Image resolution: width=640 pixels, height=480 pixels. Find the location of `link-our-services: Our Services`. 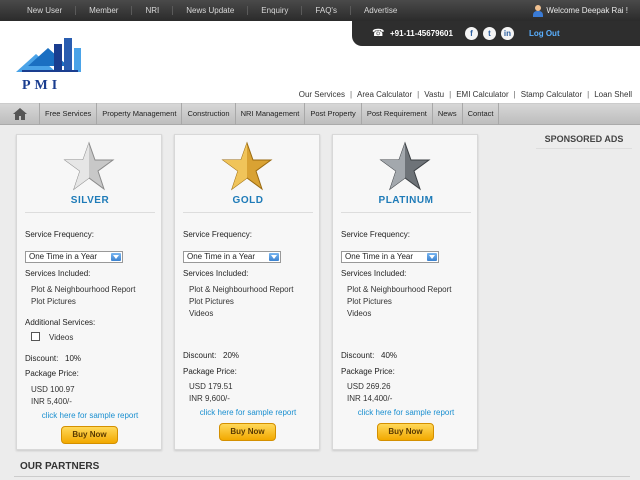

link-our-services: Our Services is located at coordinates (322, 94).